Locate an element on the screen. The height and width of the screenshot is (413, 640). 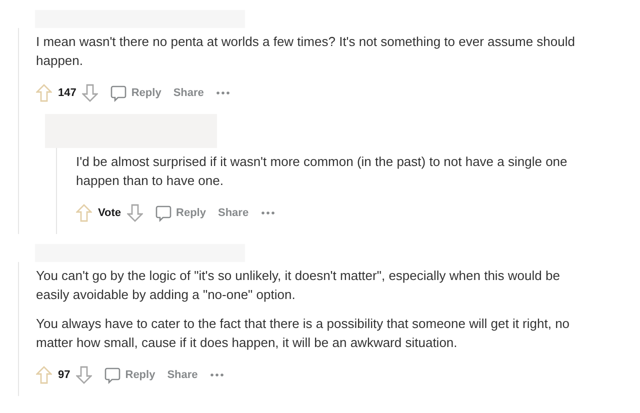
vote-count: 97 is located at coordinates (64, 375).